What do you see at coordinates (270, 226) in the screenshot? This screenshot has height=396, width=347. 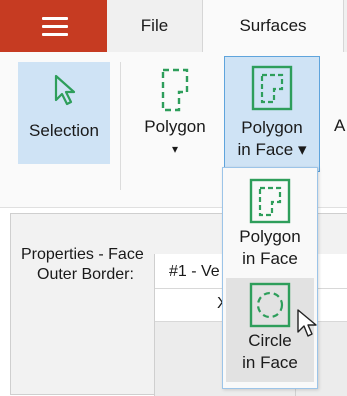 I see `menu-item-polygon-in-face: Polygon in Face` at bounding box center [270, 226].